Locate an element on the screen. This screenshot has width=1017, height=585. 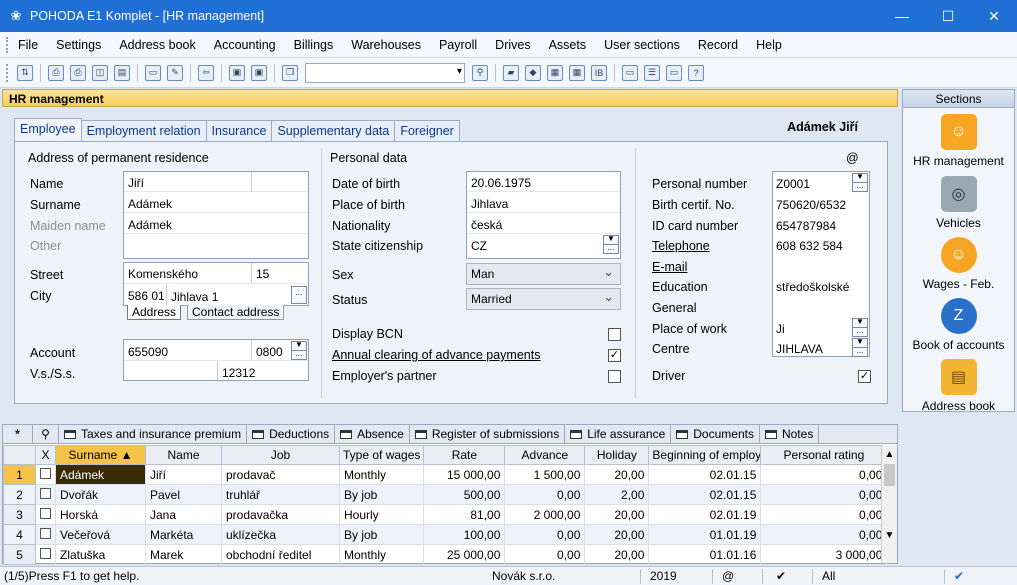
comment-icon: ▭ is located at coordinates (630, 72).